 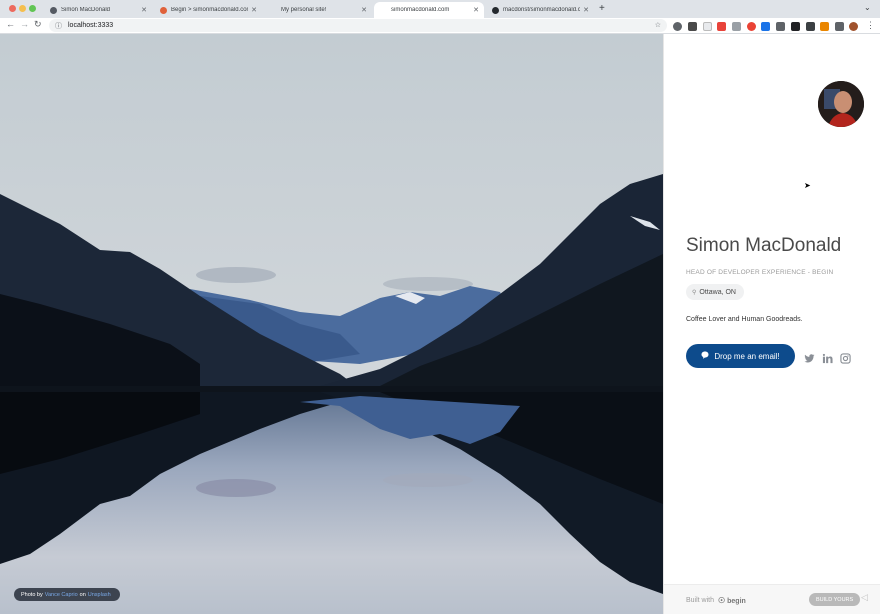 I want to click on avatar-photo, so click(x=841, y=104).